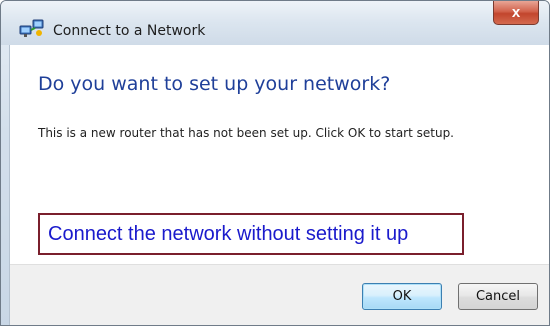 The image size is (550, 326). What do you see at coordinates (498, 296) in the screenshot?
I see `cancel-button: Cancel` at bounding box center [498, 296].